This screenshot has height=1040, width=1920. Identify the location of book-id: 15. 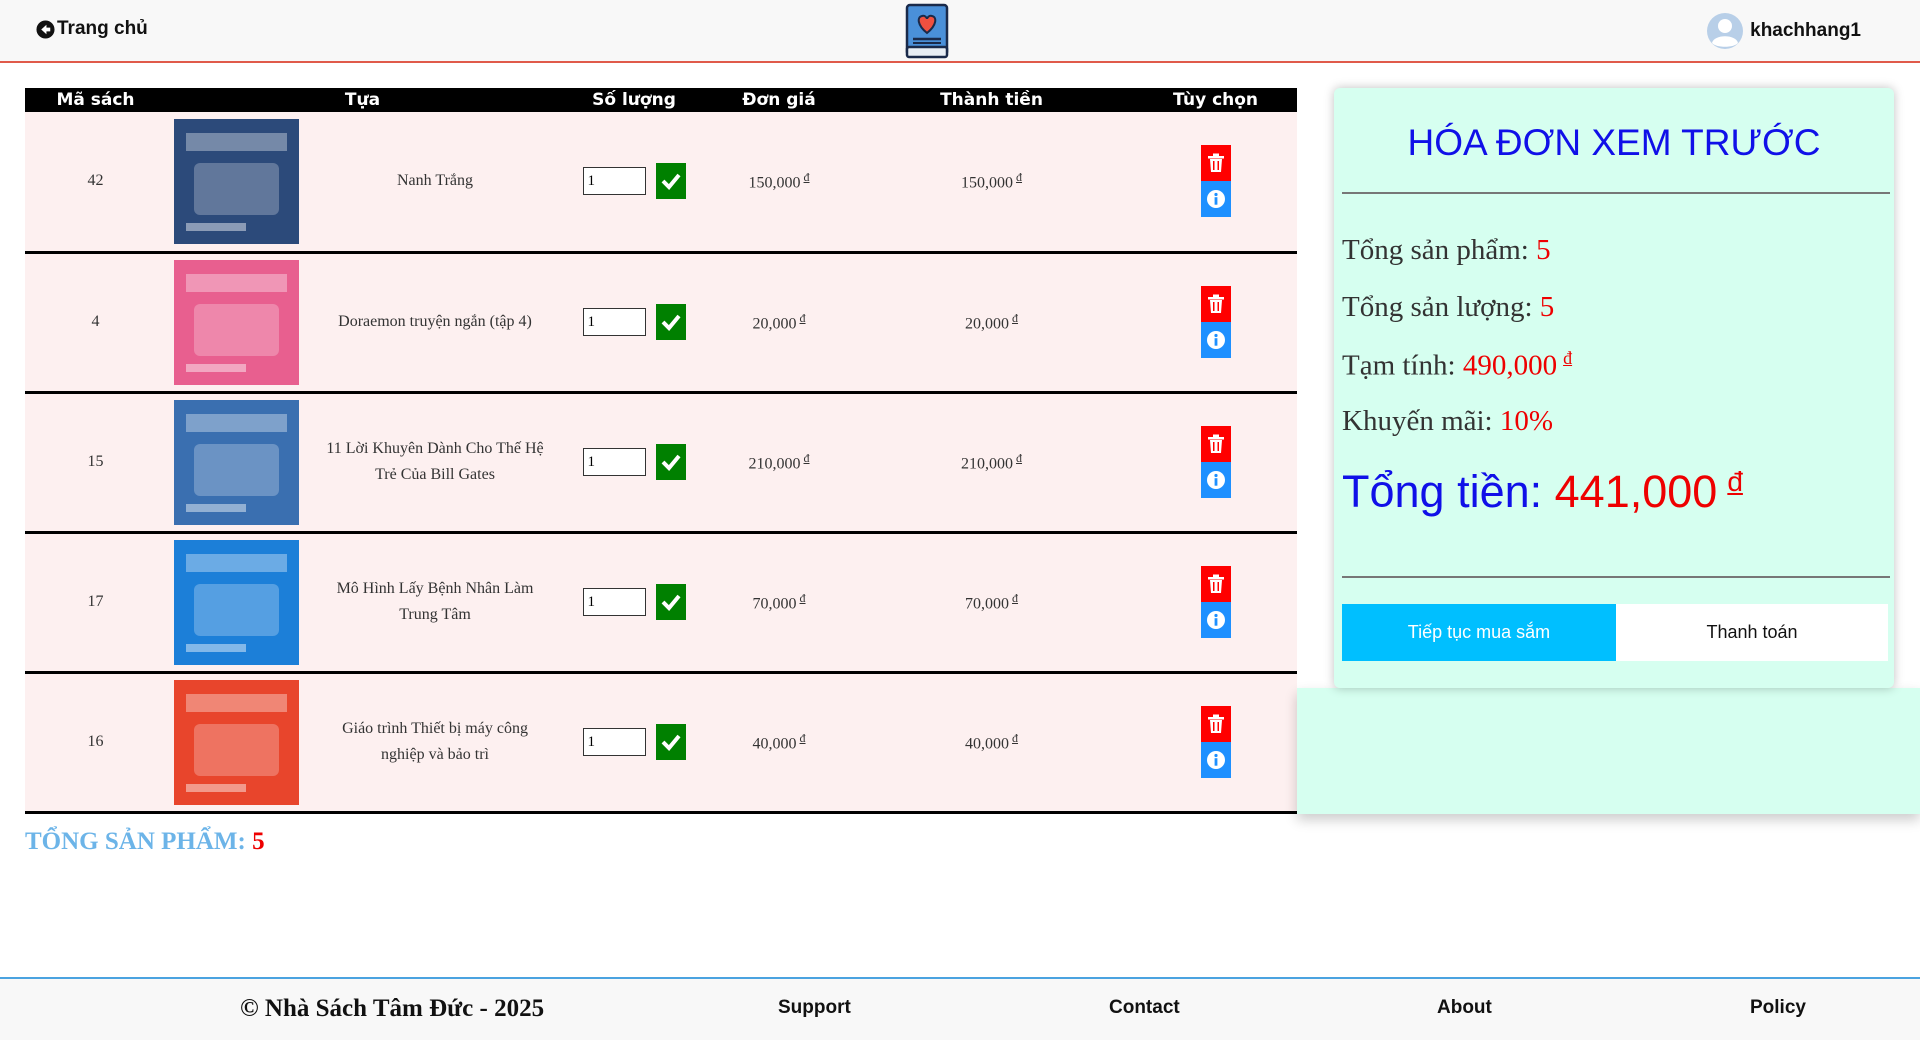
(95, 461).